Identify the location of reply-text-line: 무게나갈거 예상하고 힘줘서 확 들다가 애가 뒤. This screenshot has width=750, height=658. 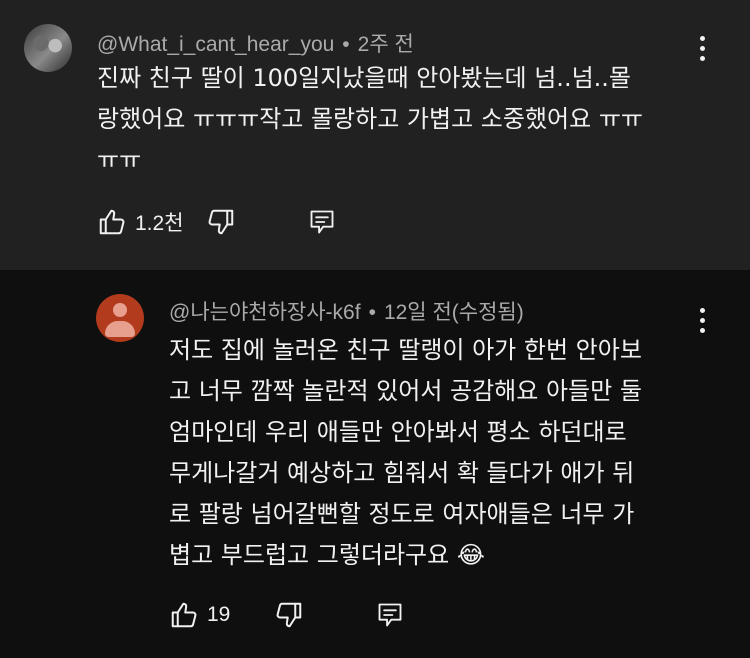
(402, 473).